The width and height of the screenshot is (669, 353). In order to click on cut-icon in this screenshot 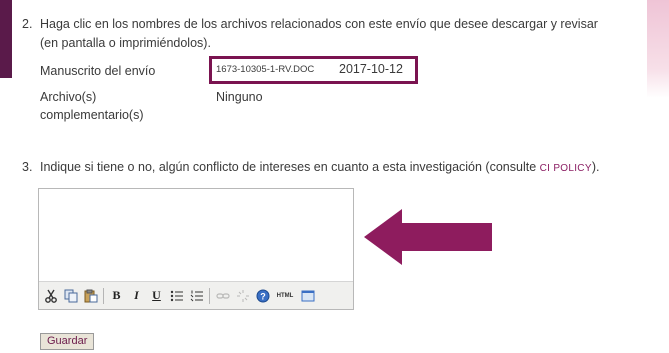, I will do `click(50, 295)`.